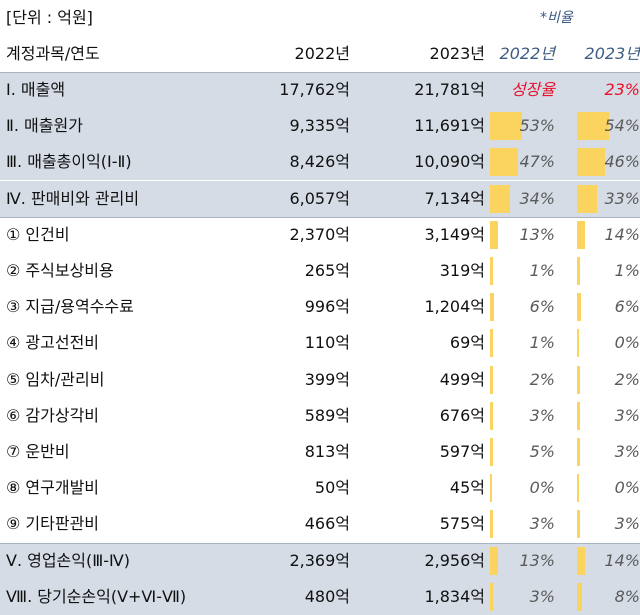 The height and width of the screenshot is (615, 640). I want to click on table-row: ⑦ 운반비 813억 597억 5% 3%, so click(320, 452).